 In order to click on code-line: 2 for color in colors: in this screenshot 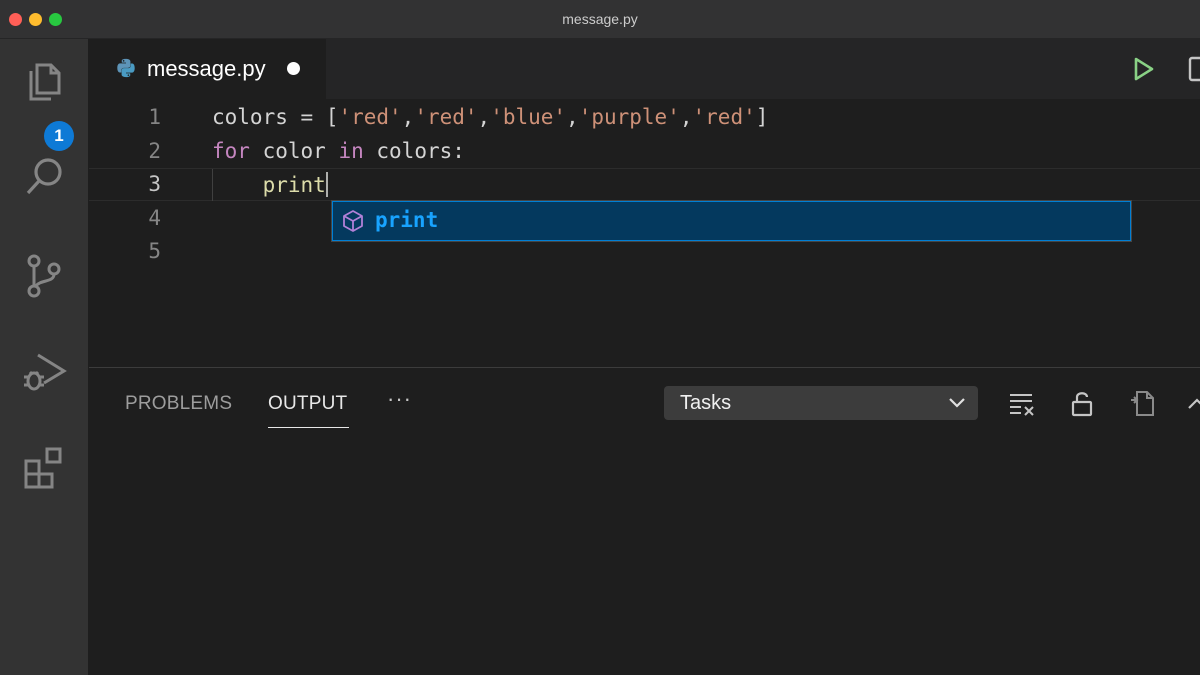, I will do `click(644, 151)`.